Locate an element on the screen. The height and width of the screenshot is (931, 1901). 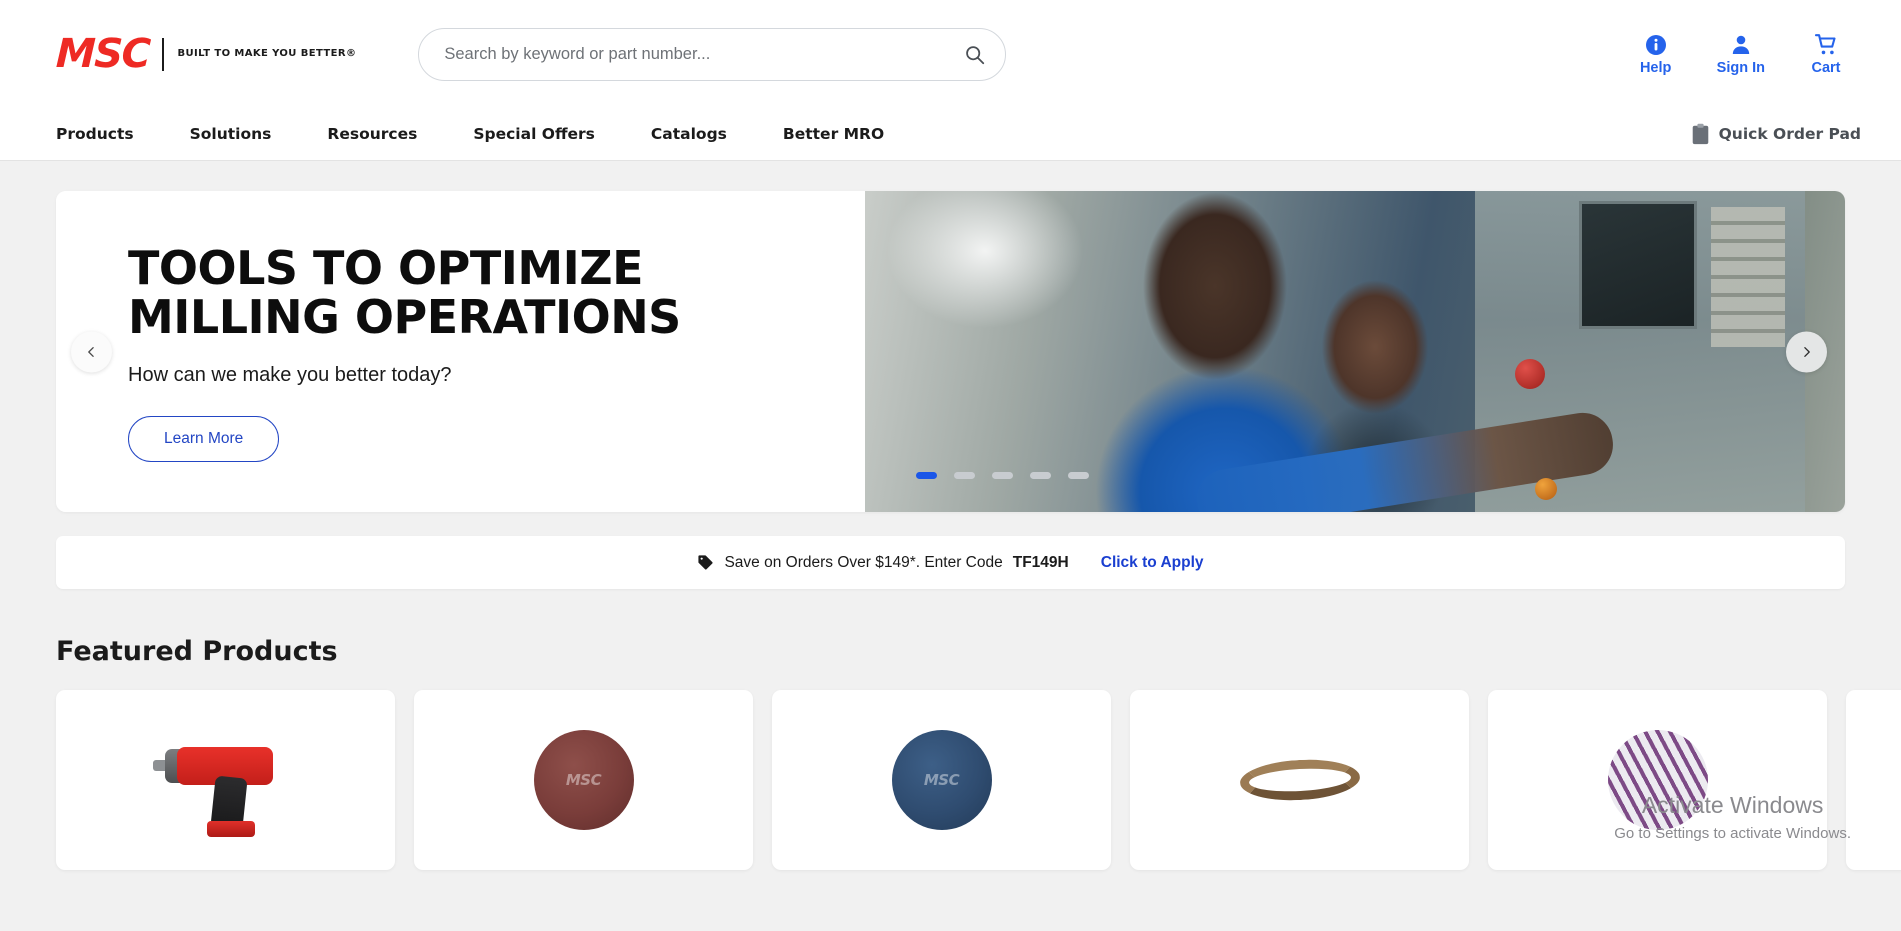
msc-logo: MSC BUILT TO MAKE YOU BETTER® is located at coordinates (206, 54).